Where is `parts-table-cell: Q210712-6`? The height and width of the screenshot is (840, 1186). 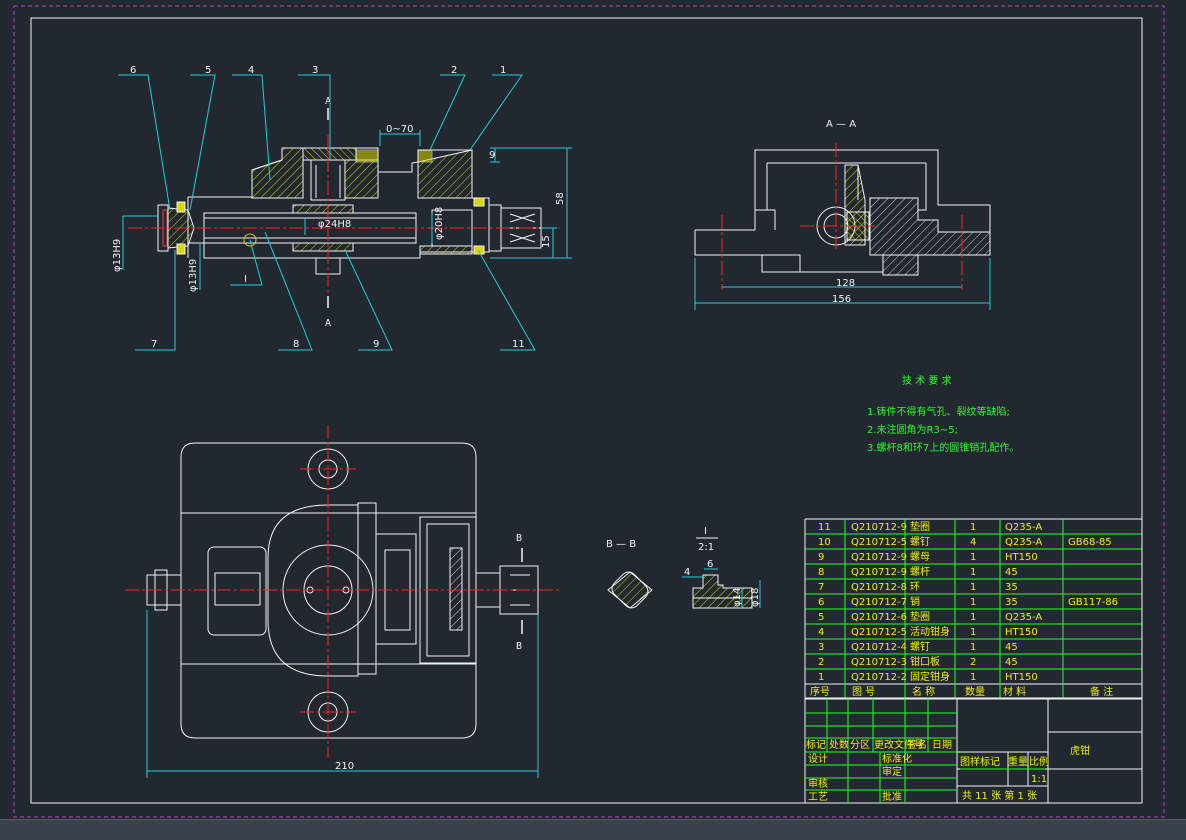
parts-table-cell: Q210712-6 is located at coordinates (879, 617).